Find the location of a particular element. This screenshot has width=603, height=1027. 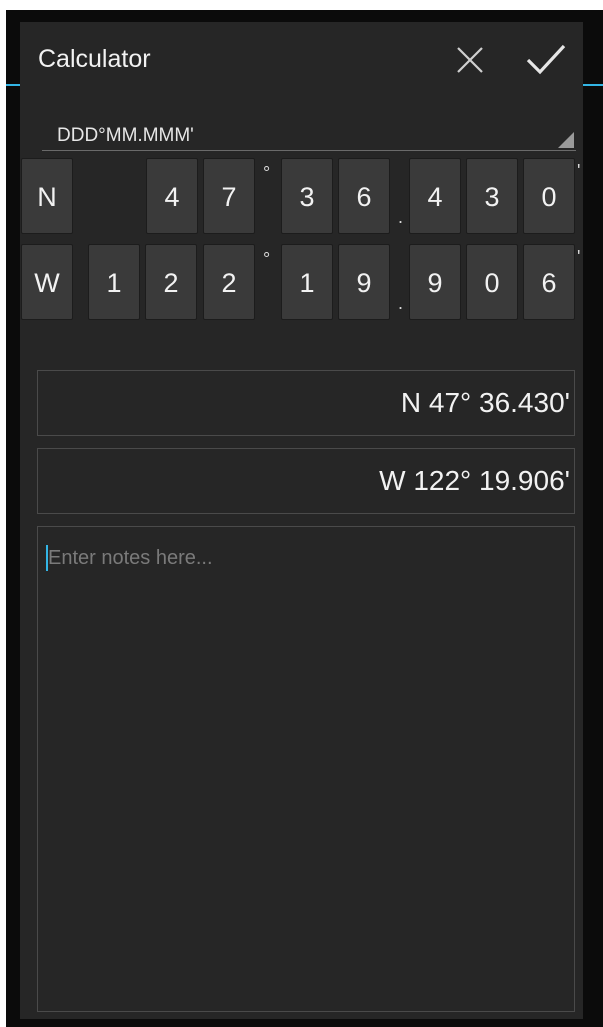

latitude-minute-digit: 3 is located at coordinates (307, 196).